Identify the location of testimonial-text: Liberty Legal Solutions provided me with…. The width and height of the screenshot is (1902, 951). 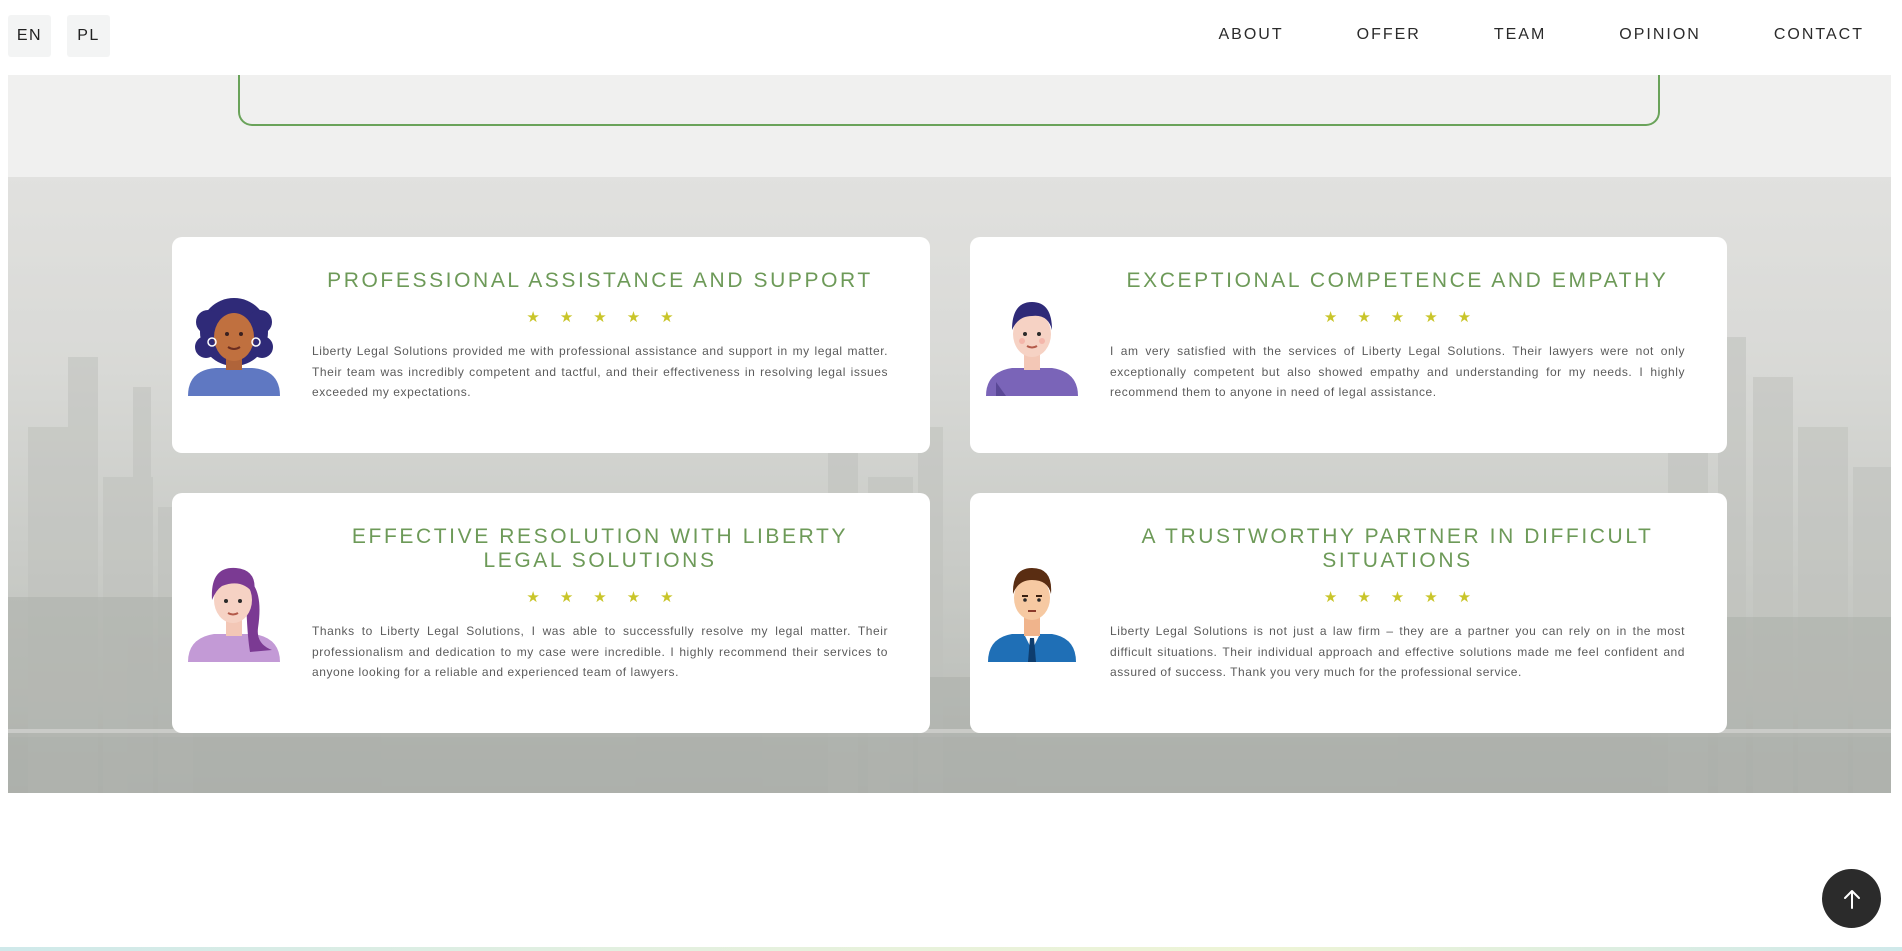
(600, 371).